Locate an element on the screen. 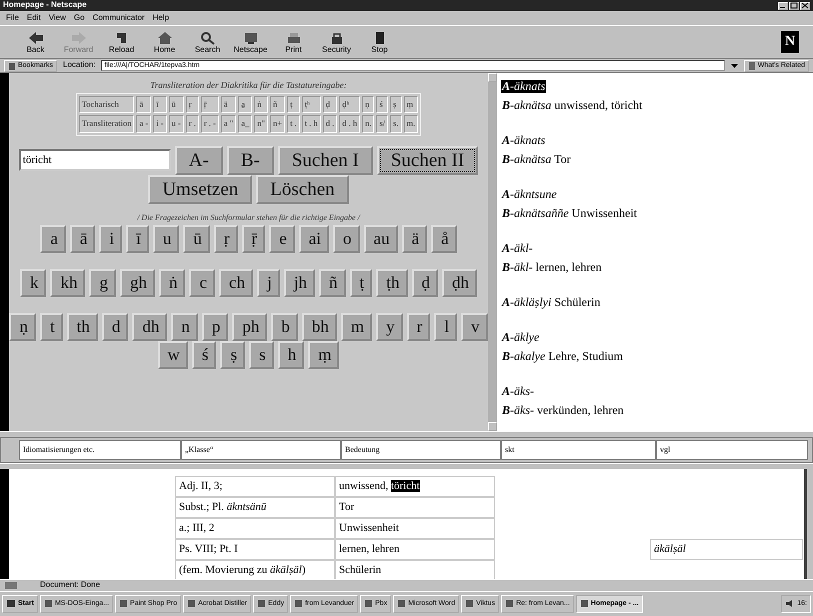 The width and height of the screenshot is (813, 616). menu-item: Go is located at coordinates (79, 18).